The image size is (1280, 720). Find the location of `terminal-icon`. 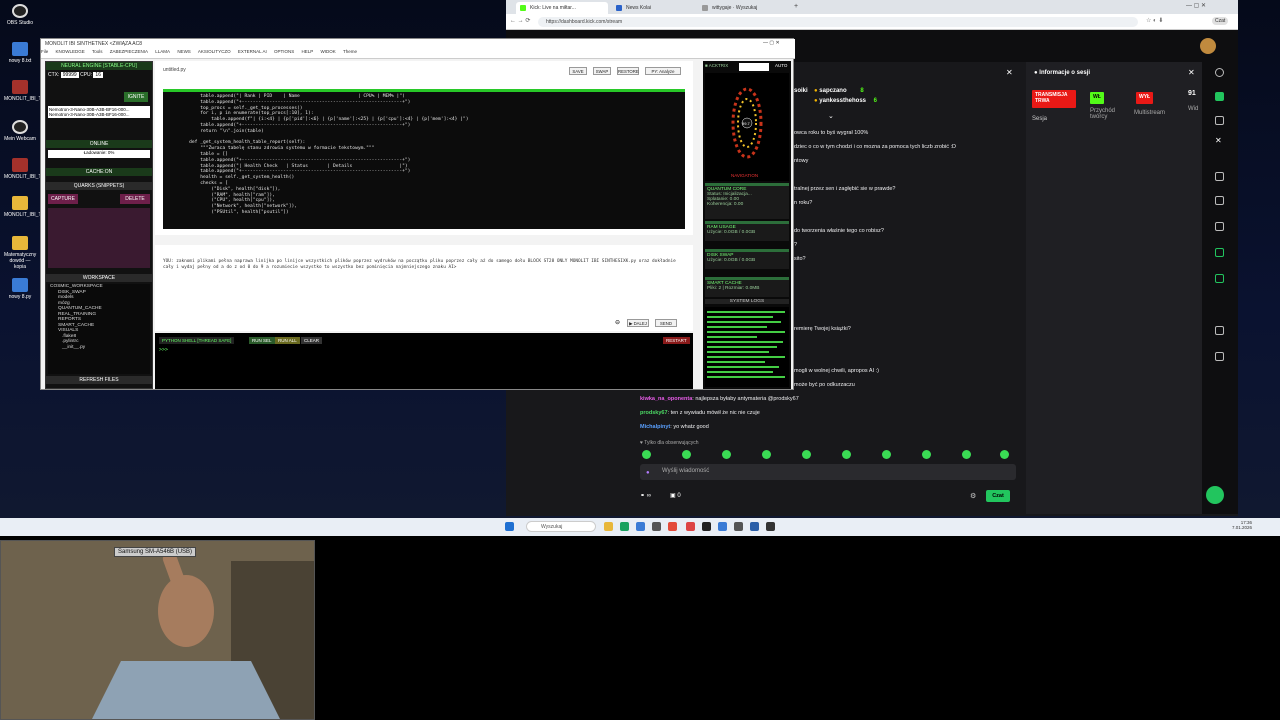

terminal-icon is located at coordinates (706, 526).